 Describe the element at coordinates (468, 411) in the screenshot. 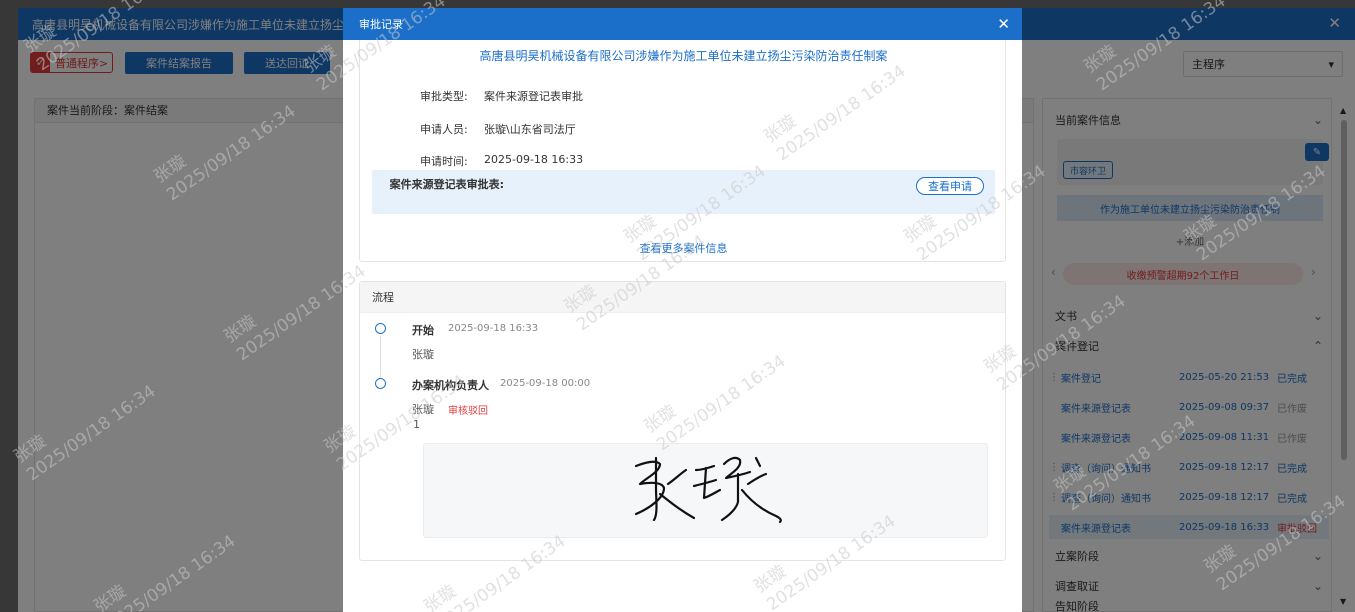

I see `step-status: 审核驳回` at that location.